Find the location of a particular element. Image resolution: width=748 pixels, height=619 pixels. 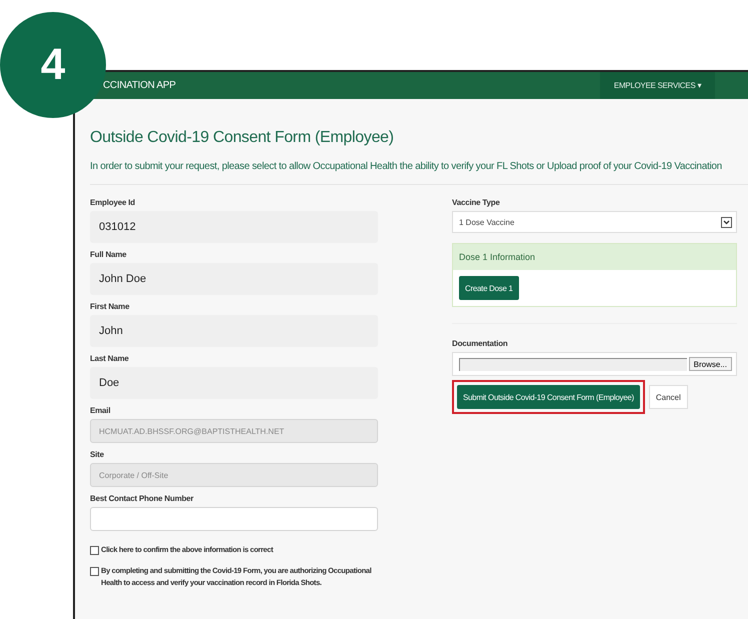

chevron-down-icon is located at coordinates (726, 222).